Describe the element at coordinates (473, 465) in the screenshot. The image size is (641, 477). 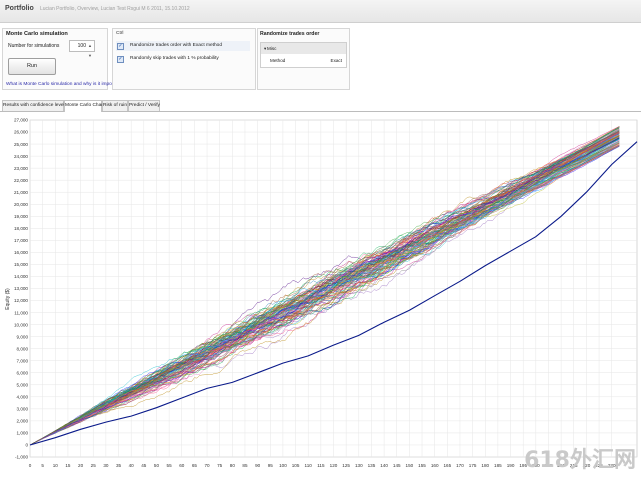
I see `x-tick-label: 175` at that location.